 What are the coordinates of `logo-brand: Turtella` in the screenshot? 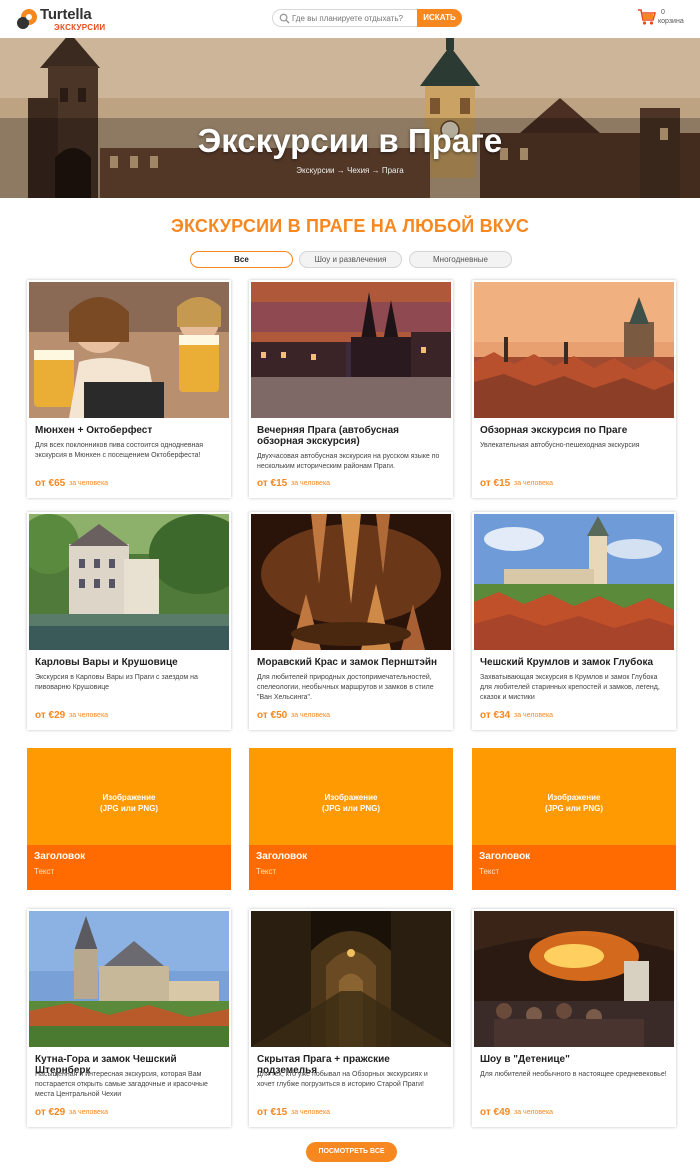 It's located at (66, 14).